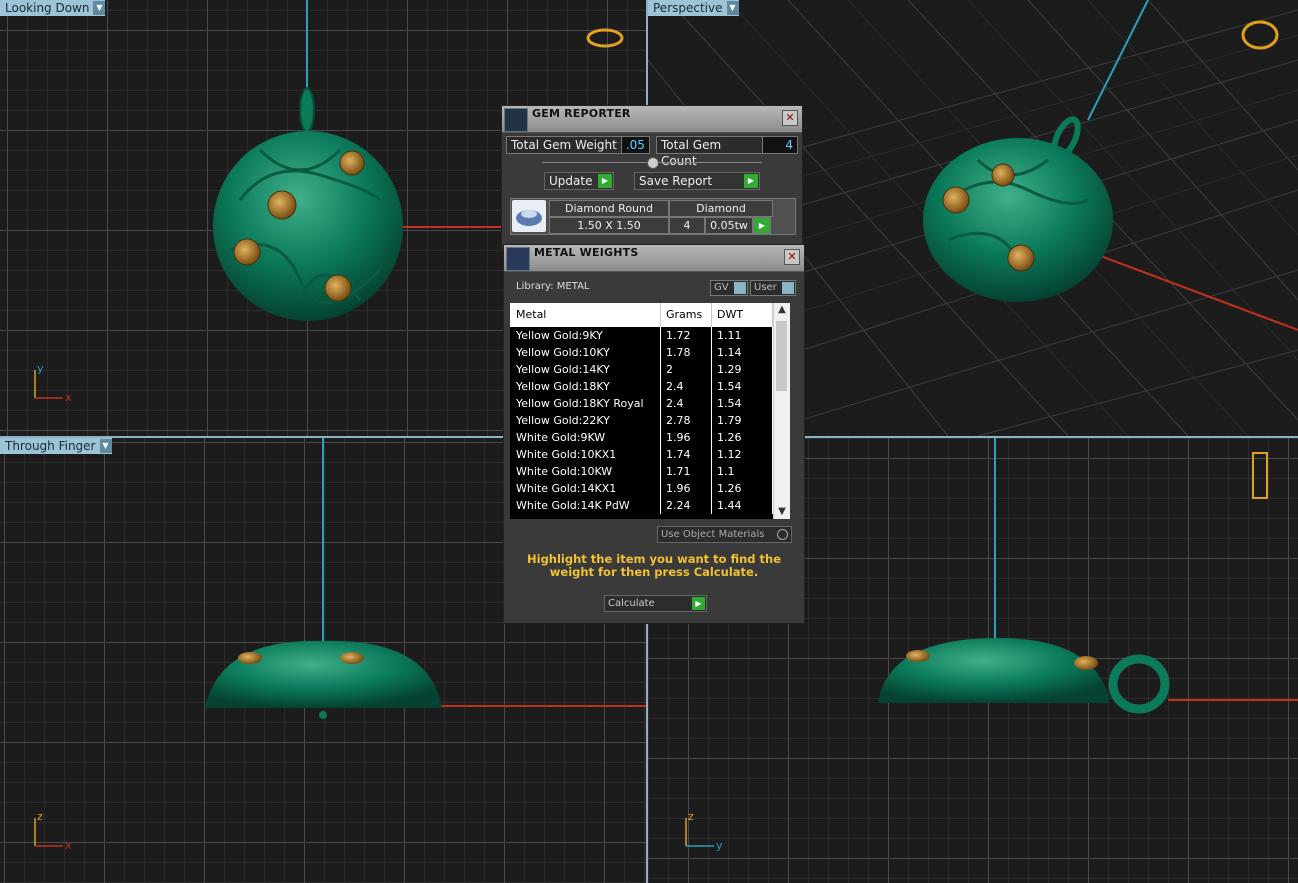  I want to click on gem-row-go-icon: ▶, so click(762, 225).